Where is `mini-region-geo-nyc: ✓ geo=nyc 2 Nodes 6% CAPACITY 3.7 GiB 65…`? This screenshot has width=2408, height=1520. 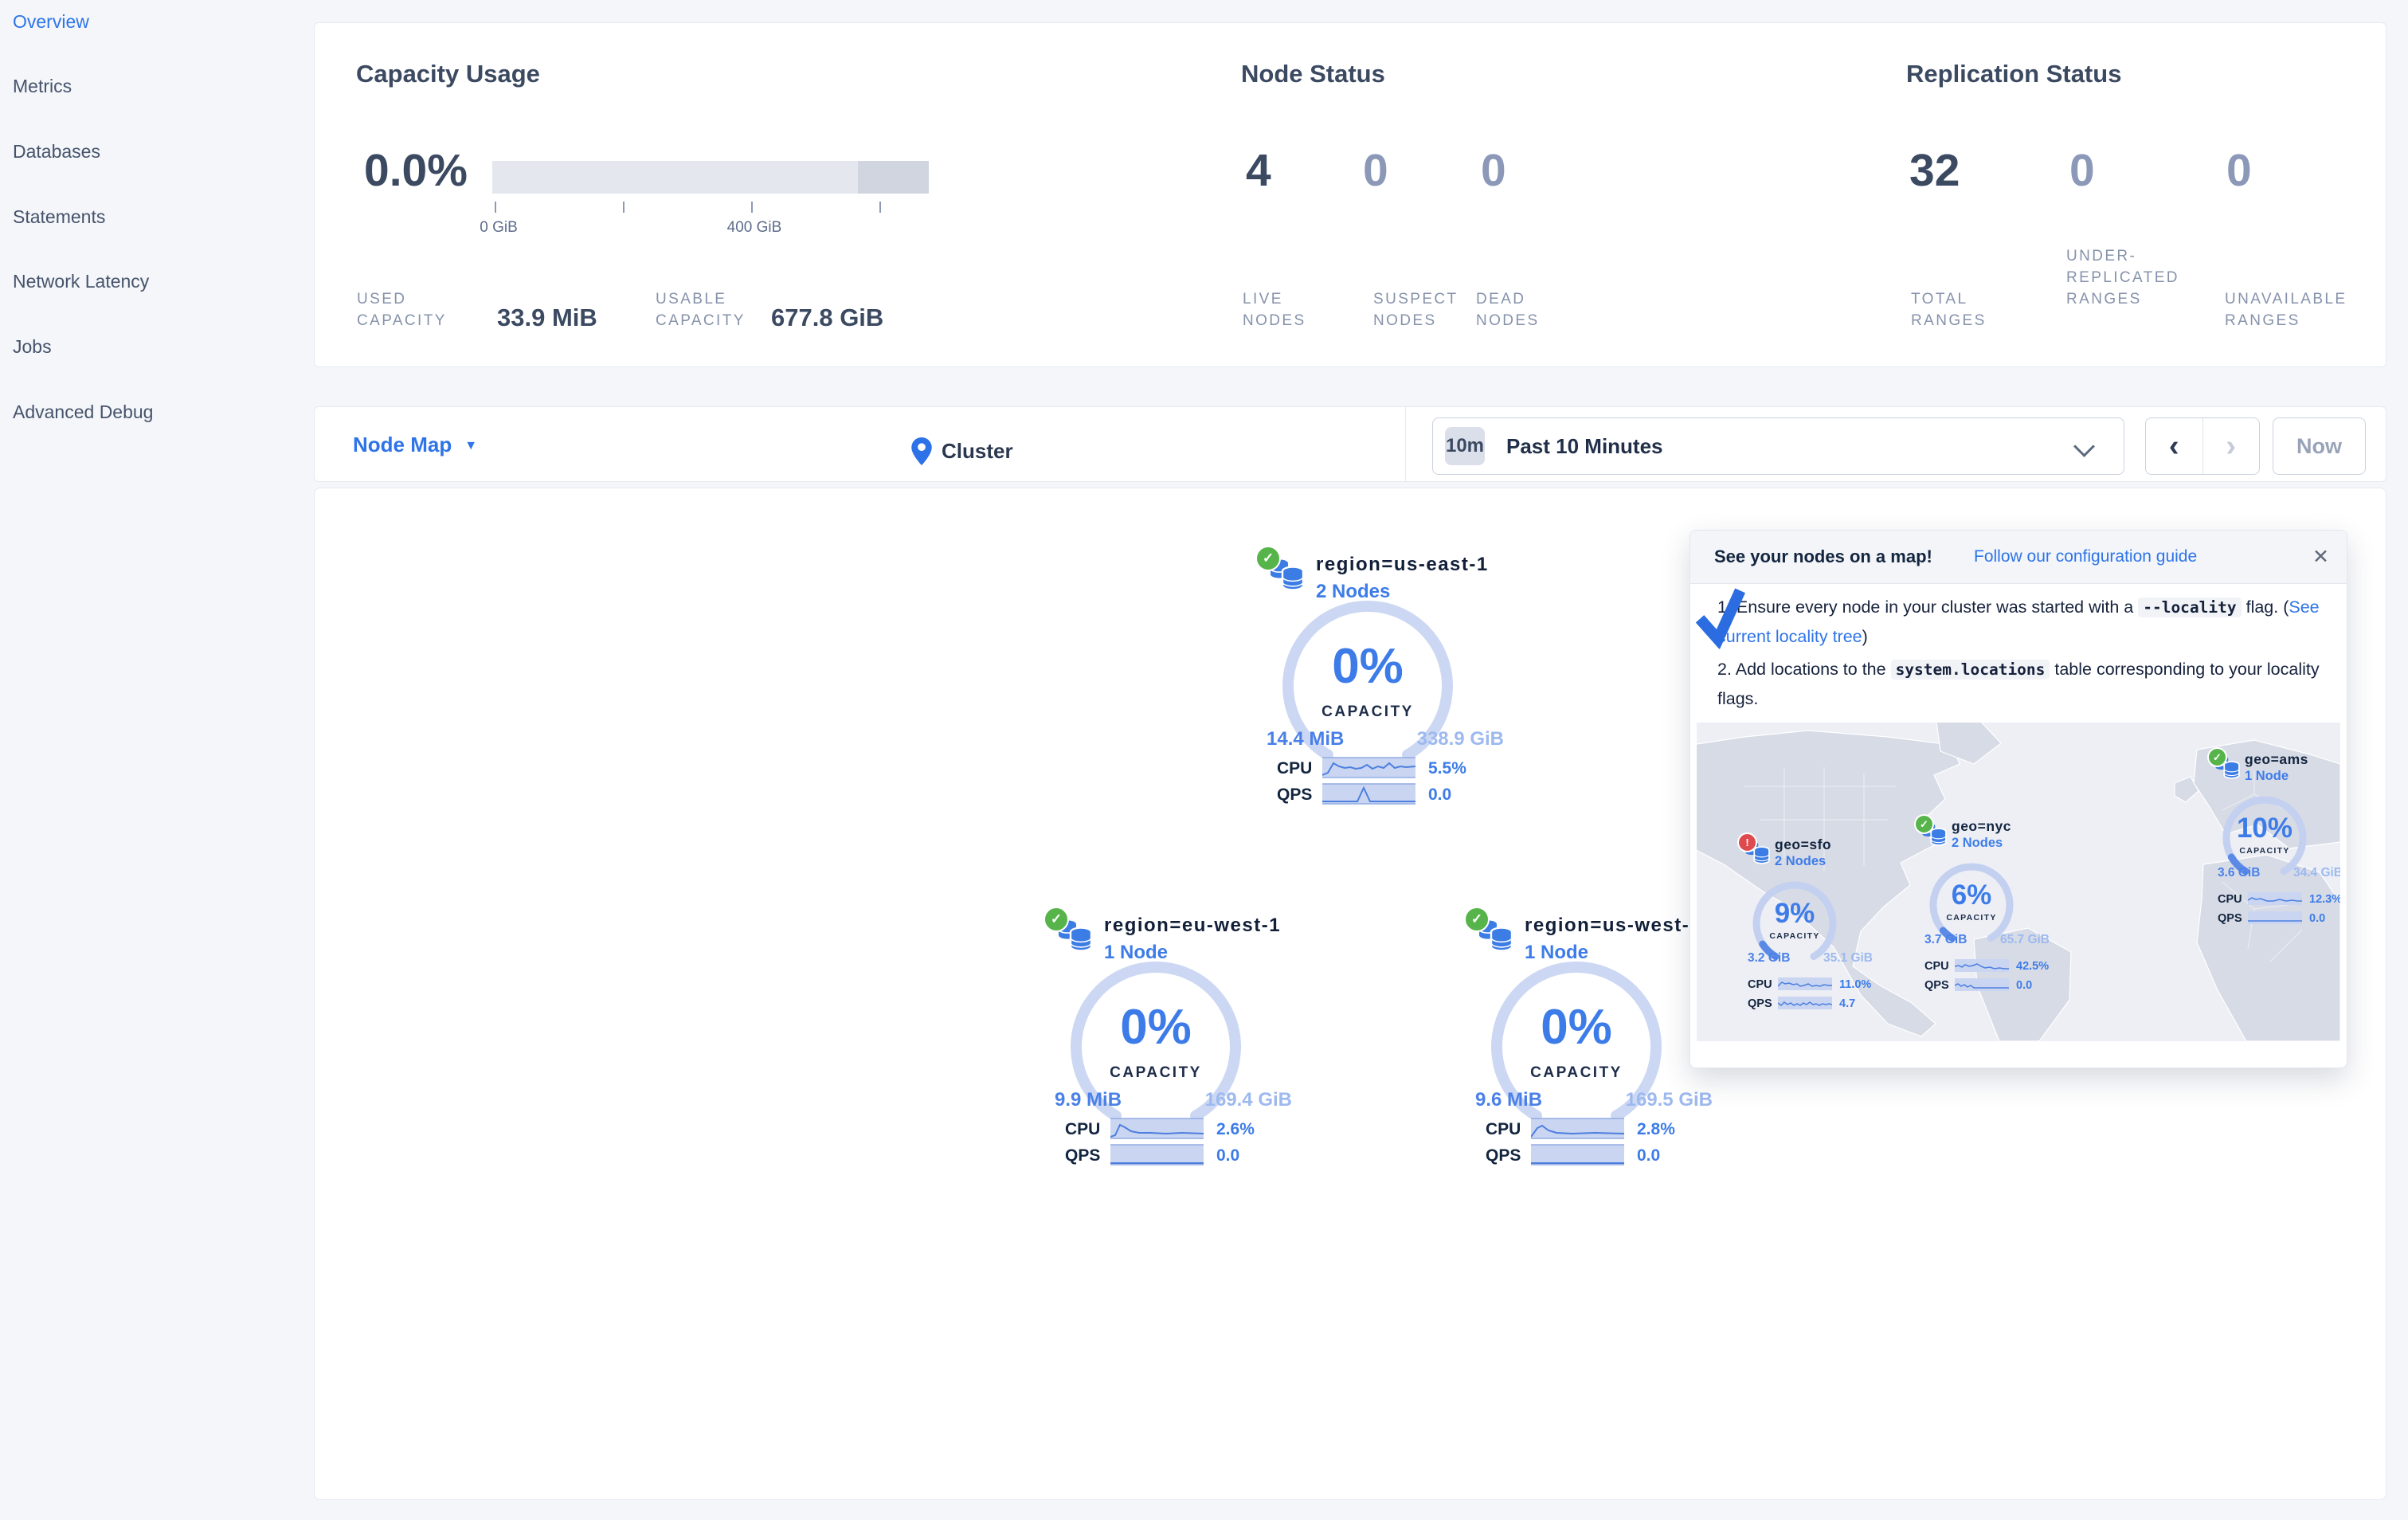
mini-region-geo-nyc: ✓ geo=nyc 2 Nodes 6% CAPACITY 3.7 GiB 65… is located at coordinates (1986, 905).